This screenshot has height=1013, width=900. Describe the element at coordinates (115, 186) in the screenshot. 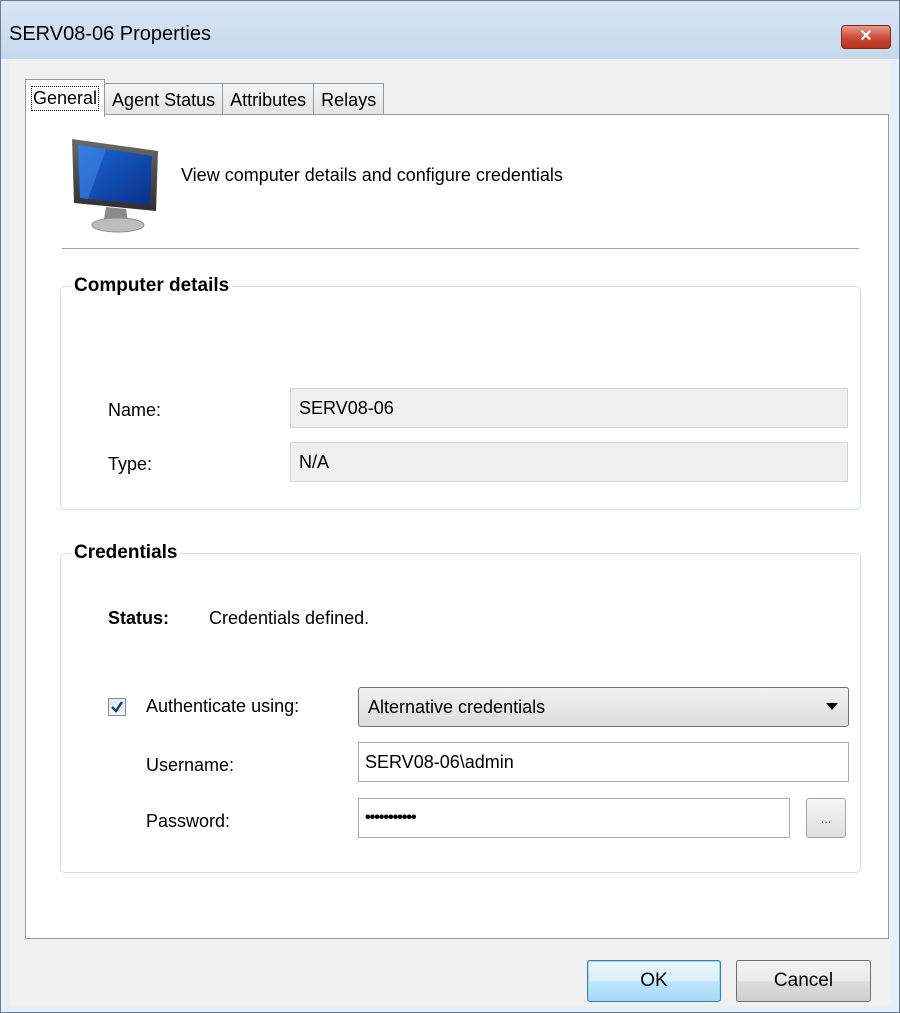

I see `monitor-icon` at that location.